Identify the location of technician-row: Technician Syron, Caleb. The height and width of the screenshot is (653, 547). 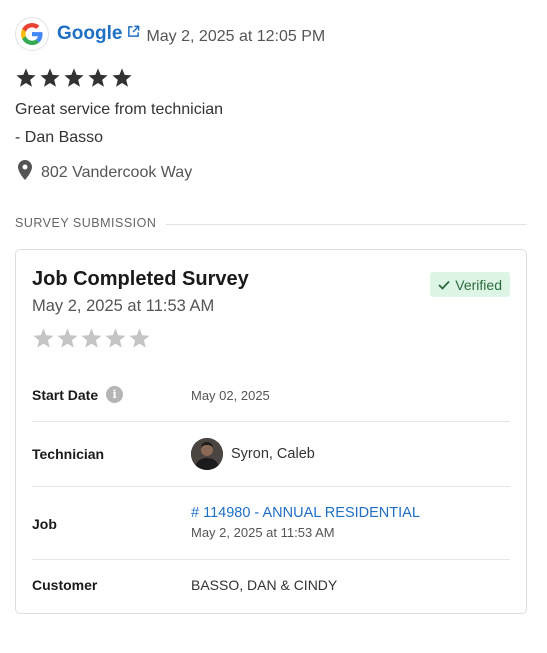
(271, 454).